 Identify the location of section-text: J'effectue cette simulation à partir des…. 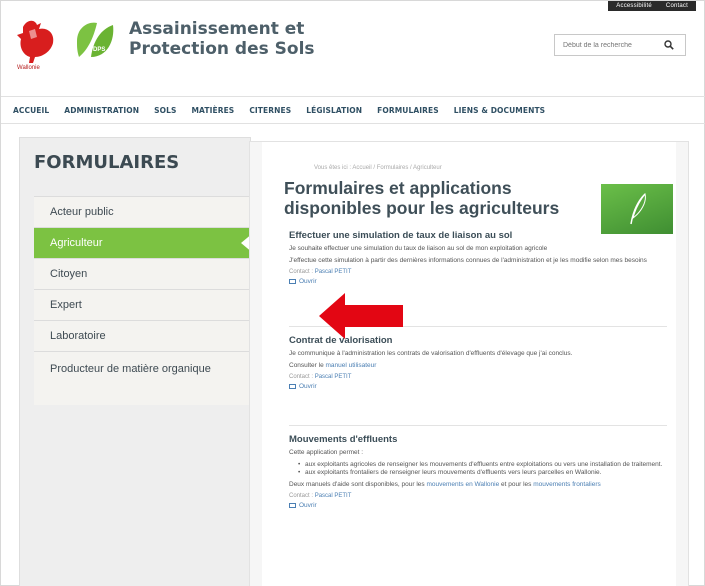
(468, 260).